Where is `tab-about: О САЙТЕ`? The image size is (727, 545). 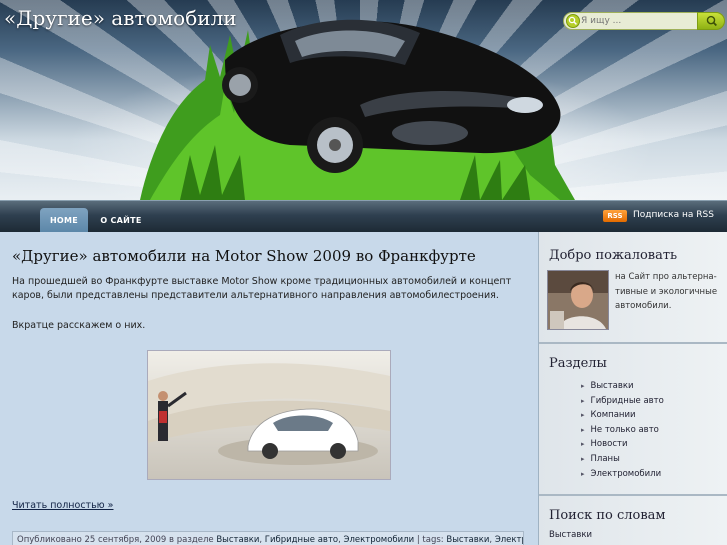 tab-about: О САЙТЕ is located at coordinates (121, 220).